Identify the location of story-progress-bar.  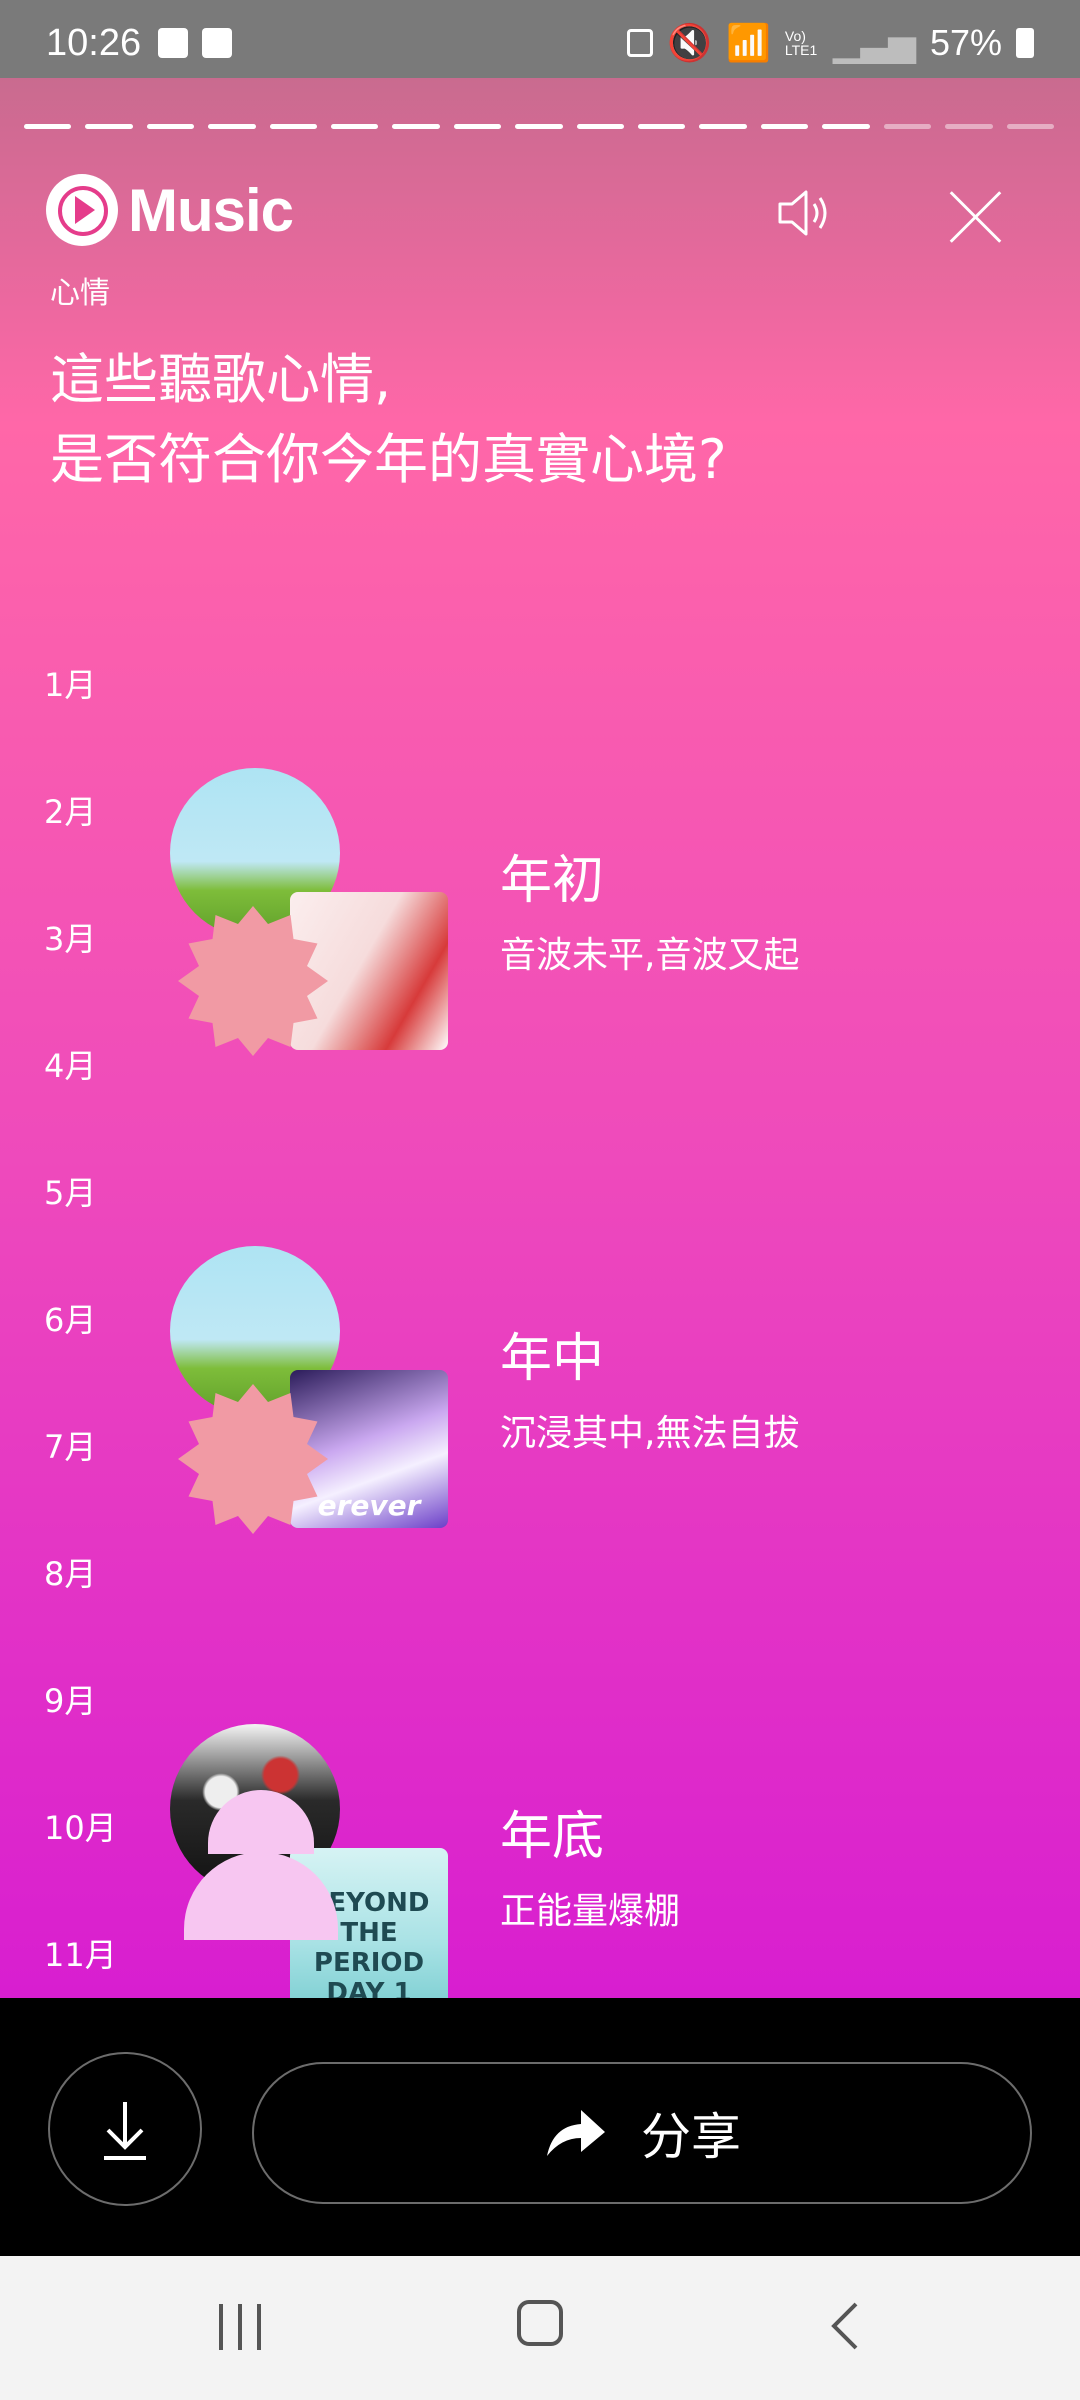
(539, 127).